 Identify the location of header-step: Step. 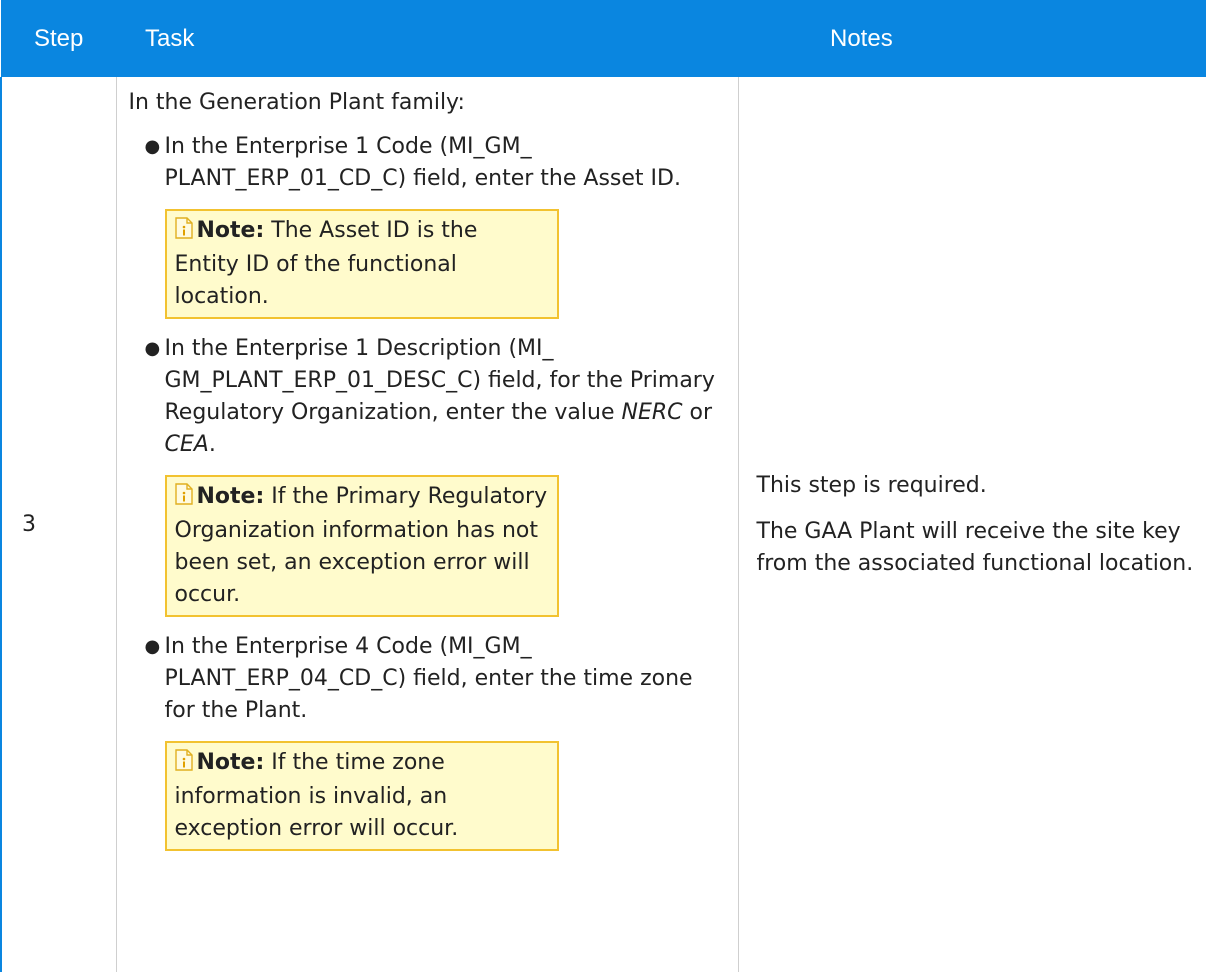
(58, 38).